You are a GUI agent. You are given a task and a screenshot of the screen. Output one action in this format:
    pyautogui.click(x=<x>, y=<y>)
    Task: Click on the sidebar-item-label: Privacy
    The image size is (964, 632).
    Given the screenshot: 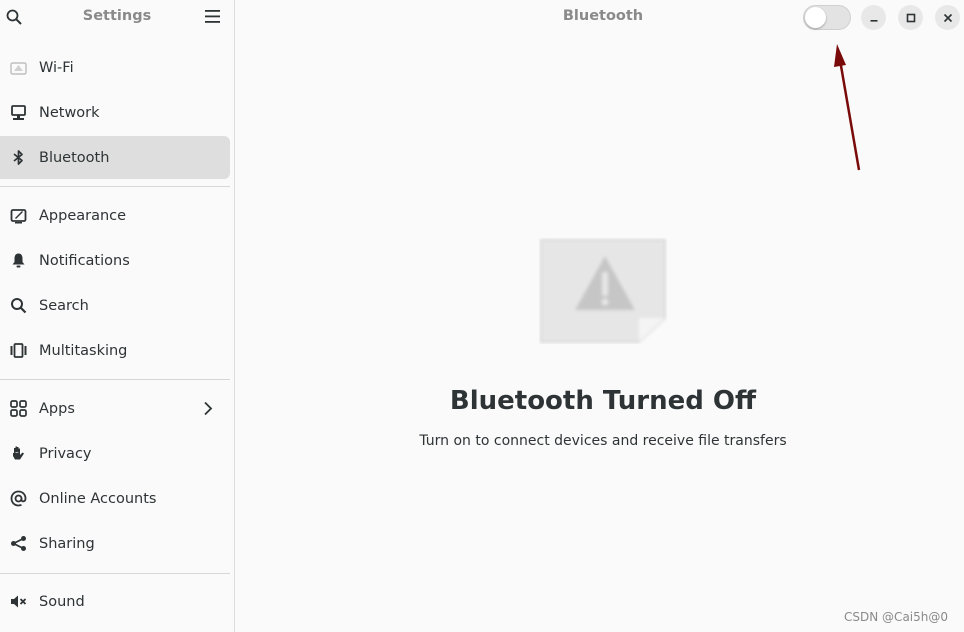 What is the action you would take?
    pyautogui.click(x=65, y=453)
    